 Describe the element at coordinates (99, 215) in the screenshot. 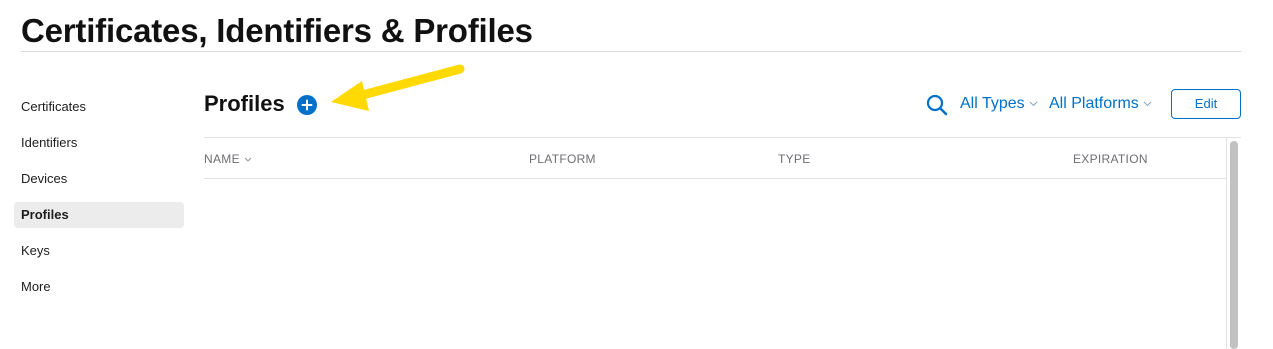

I see `sidebar-item-profiles: Profiles` at that location.